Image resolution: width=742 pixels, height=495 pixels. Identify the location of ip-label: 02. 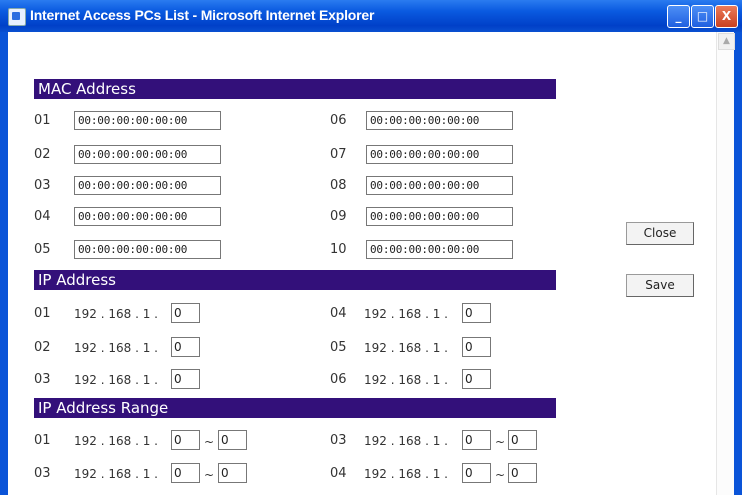
(42, 347).